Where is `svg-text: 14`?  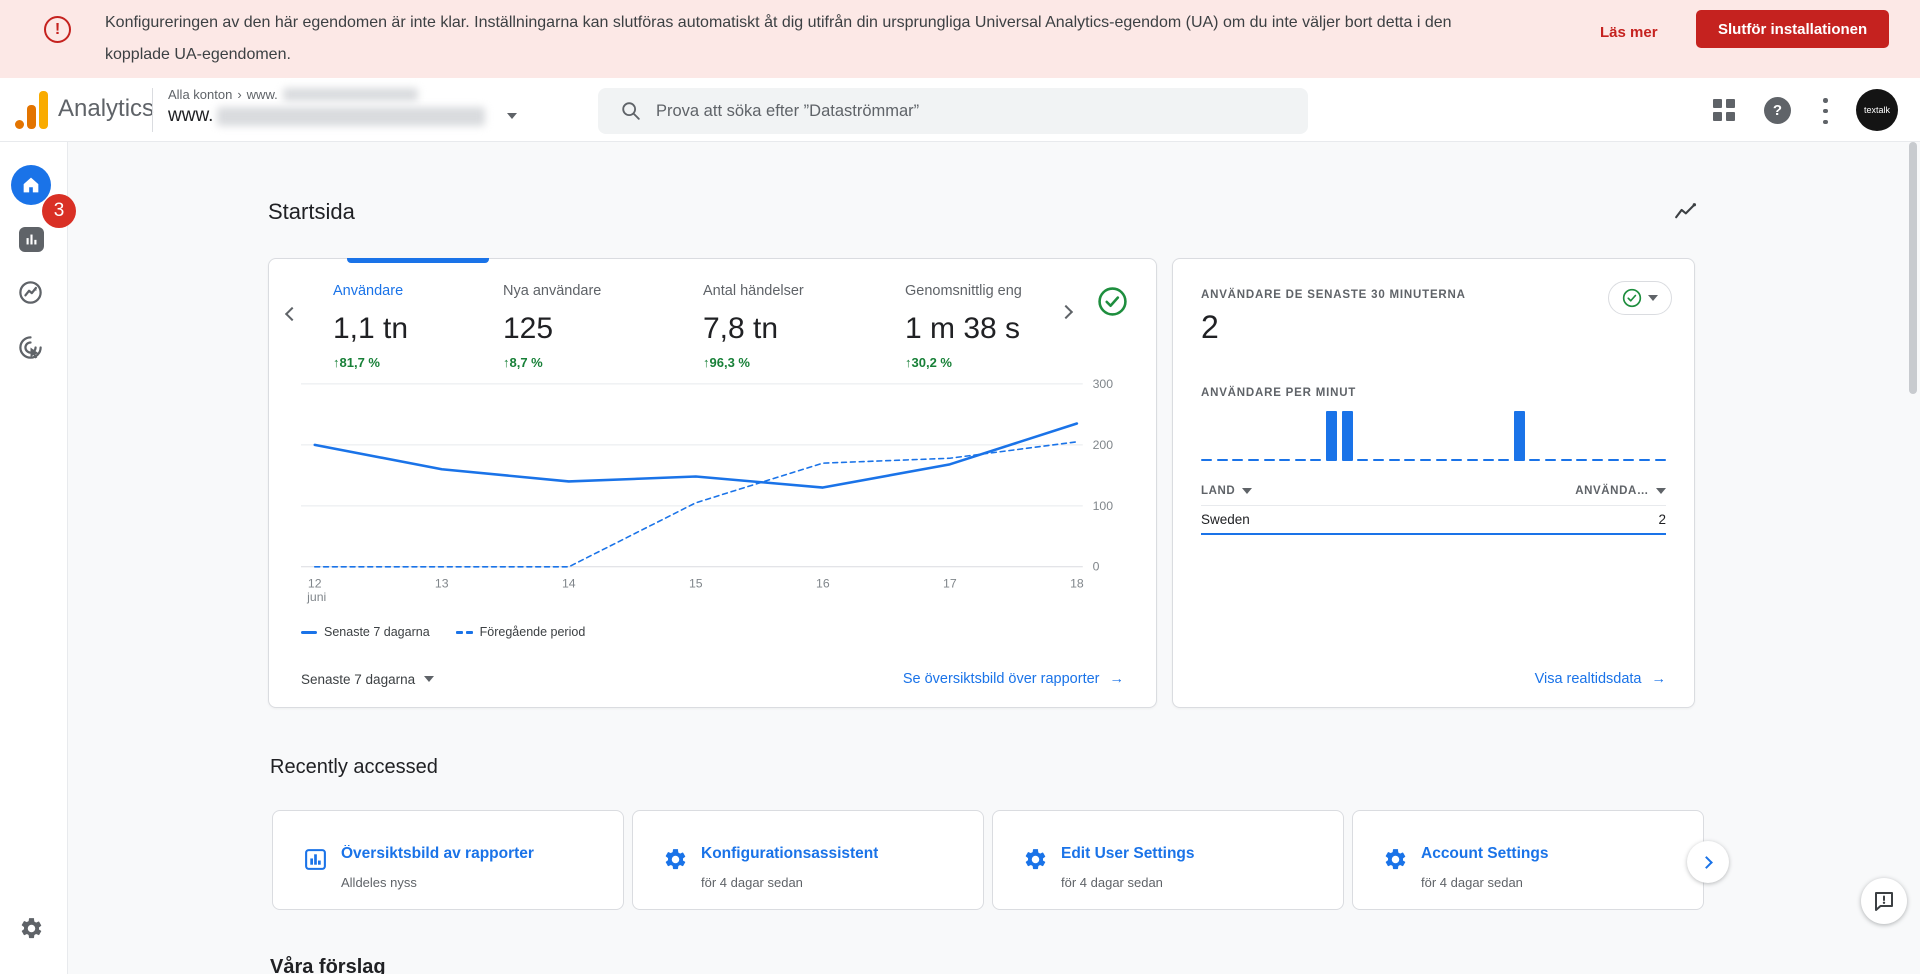
svg-text: 14 is located at coordinates (569, 583).